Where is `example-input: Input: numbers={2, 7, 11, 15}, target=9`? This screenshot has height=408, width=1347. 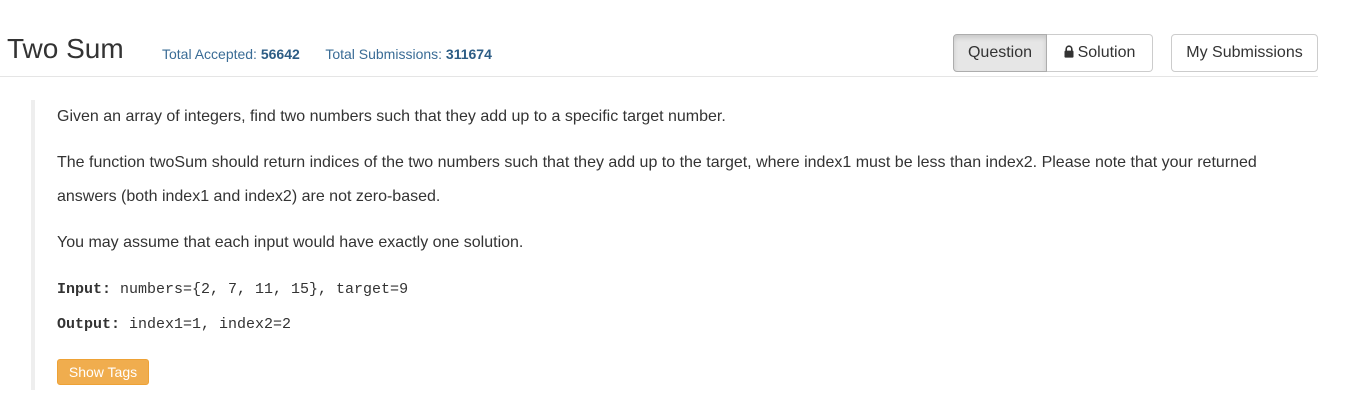
example-input: Input: numbers={2, 7, 11, 15}, target=9 is located at coordinates (232, 290).